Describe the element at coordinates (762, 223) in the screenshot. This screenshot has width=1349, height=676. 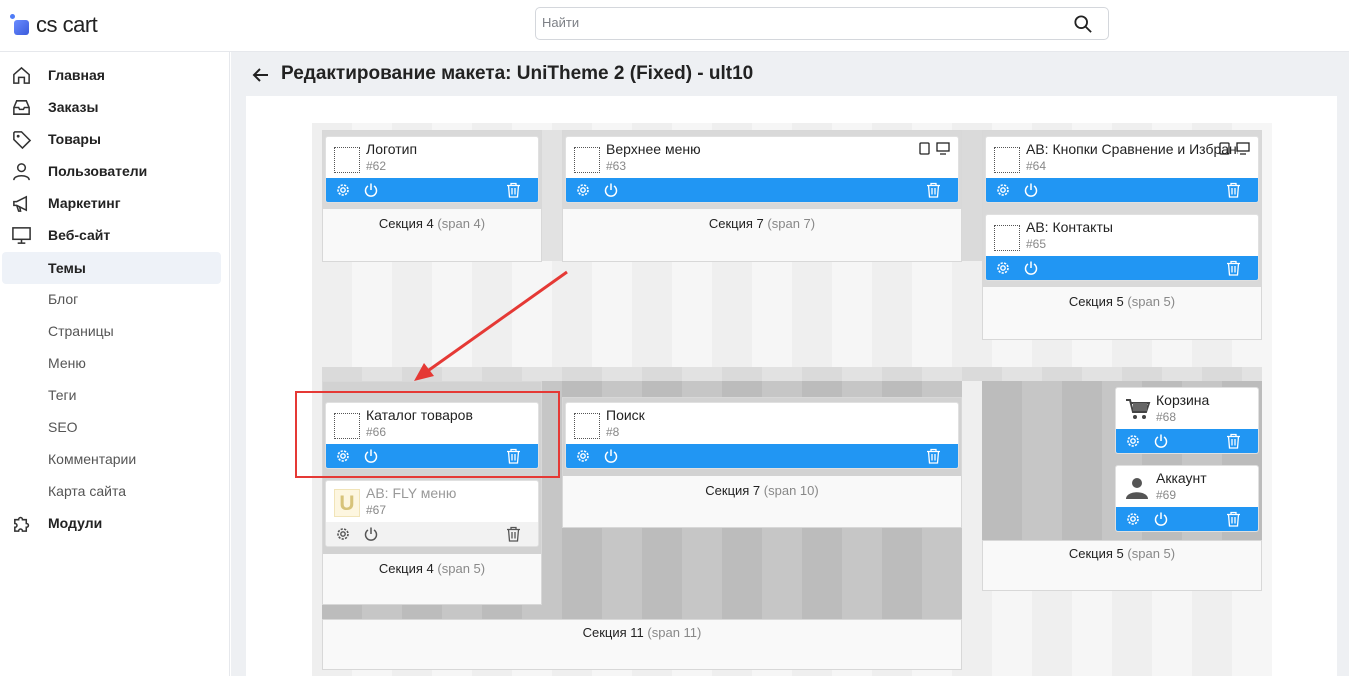
I see `section-label: Секция 7 (span 7)` at that location.